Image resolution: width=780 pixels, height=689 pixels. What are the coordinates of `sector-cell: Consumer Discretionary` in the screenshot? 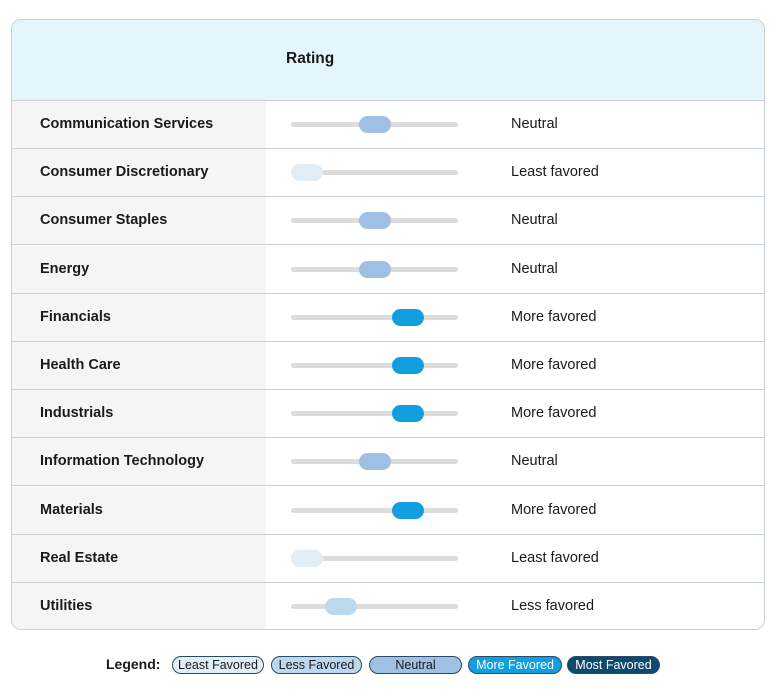 It's located at (139, 173).